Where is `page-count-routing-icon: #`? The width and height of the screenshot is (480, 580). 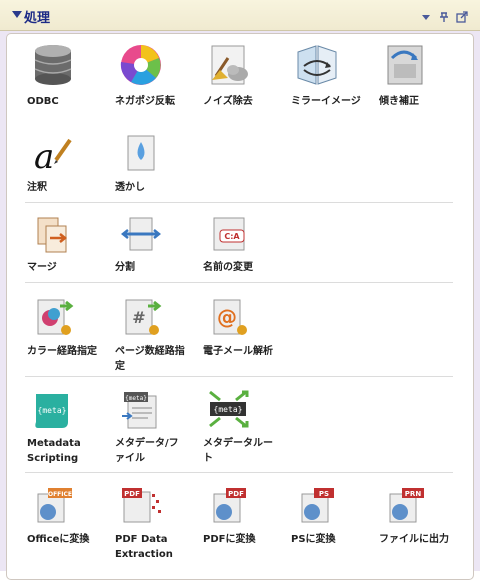
page-count-routing-icon: # is located at coordinates (143, 317).